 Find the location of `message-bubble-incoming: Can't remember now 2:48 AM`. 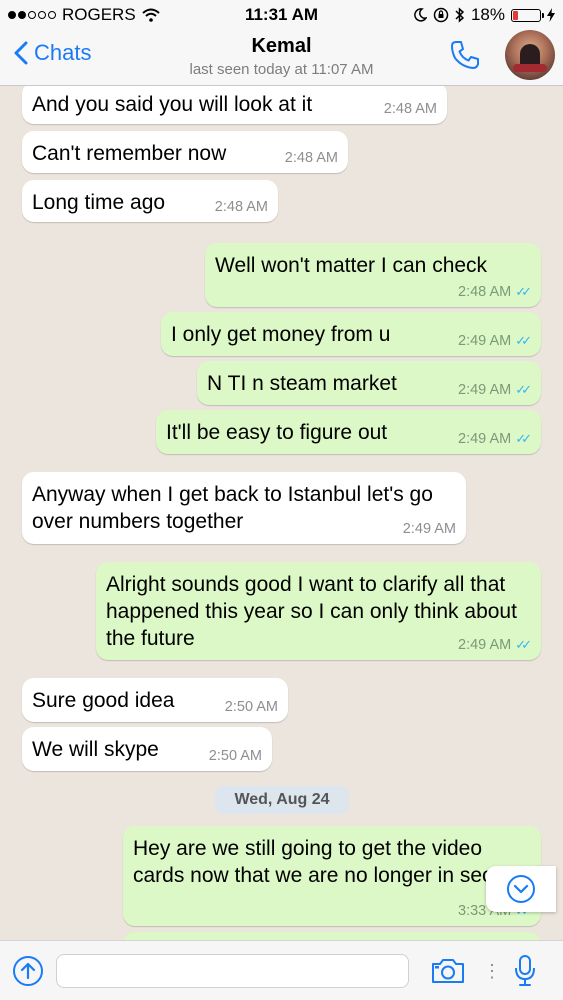

message-bubble-incoming: Can't remember now 2:48 AM is located at coordinates (185, 152).